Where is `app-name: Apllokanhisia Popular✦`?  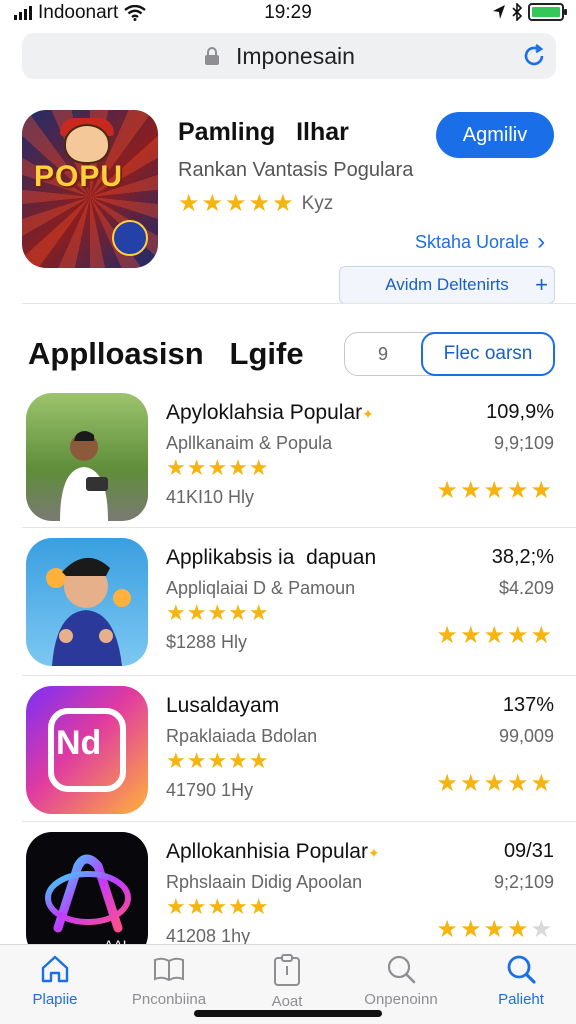
app-name: Apllokanhisia Popular✦ is located at coordinates (273, 851).